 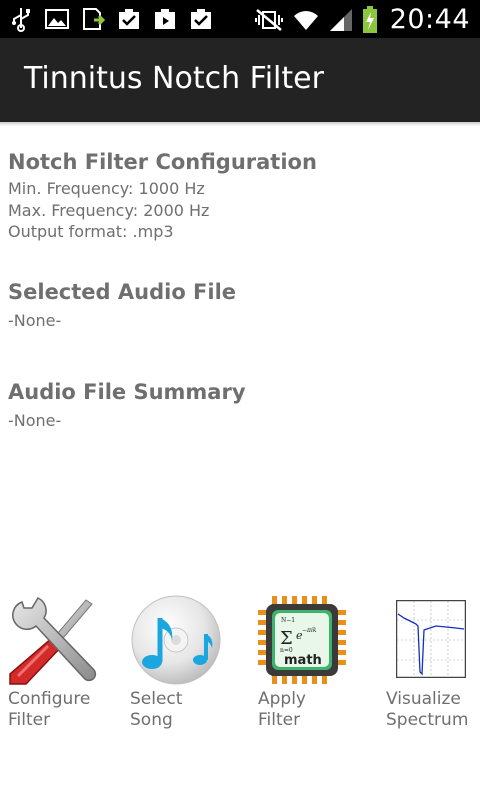 I want to click on wrench-screwdriver-icon, so click(x=53, y=641).